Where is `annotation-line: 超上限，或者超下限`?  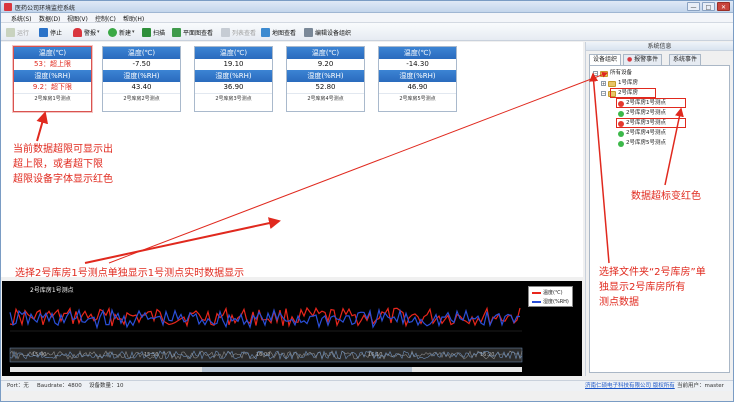 annotation-line: 超上限，或者超下限 is located at coordinates (58, 164).